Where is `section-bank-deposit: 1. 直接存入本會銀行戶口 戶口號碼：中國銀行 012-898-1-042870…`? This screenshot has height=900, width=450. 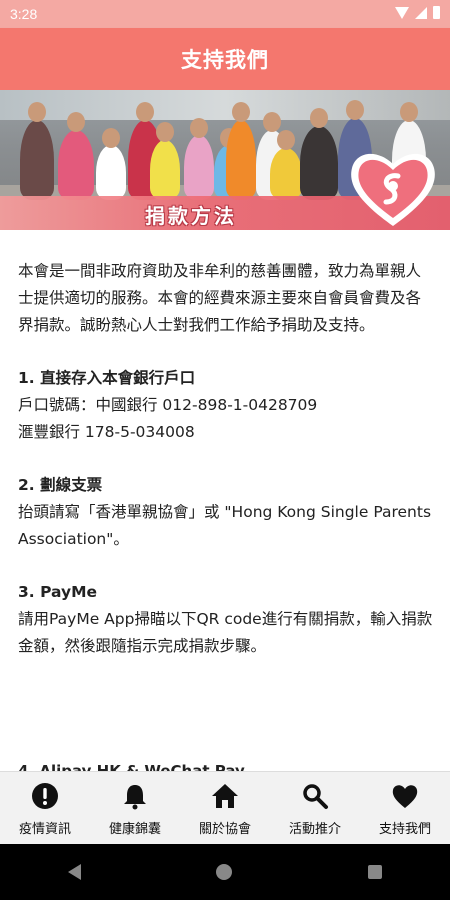
section-bank-deposit: 1. 直接存入本會銀行戶口 戶口號碼：中國銀行 012-898-1-042870… is located at coordinates (227, 405).